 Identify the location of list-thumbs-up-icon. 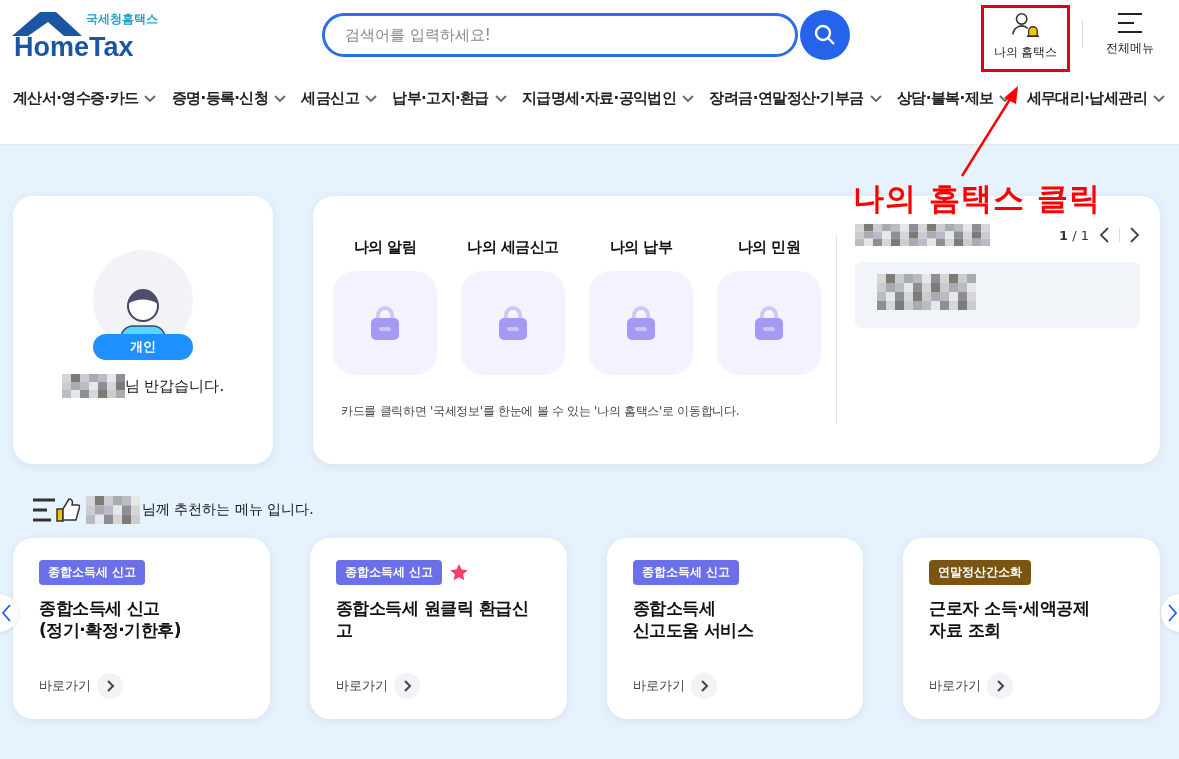
(56, 510).